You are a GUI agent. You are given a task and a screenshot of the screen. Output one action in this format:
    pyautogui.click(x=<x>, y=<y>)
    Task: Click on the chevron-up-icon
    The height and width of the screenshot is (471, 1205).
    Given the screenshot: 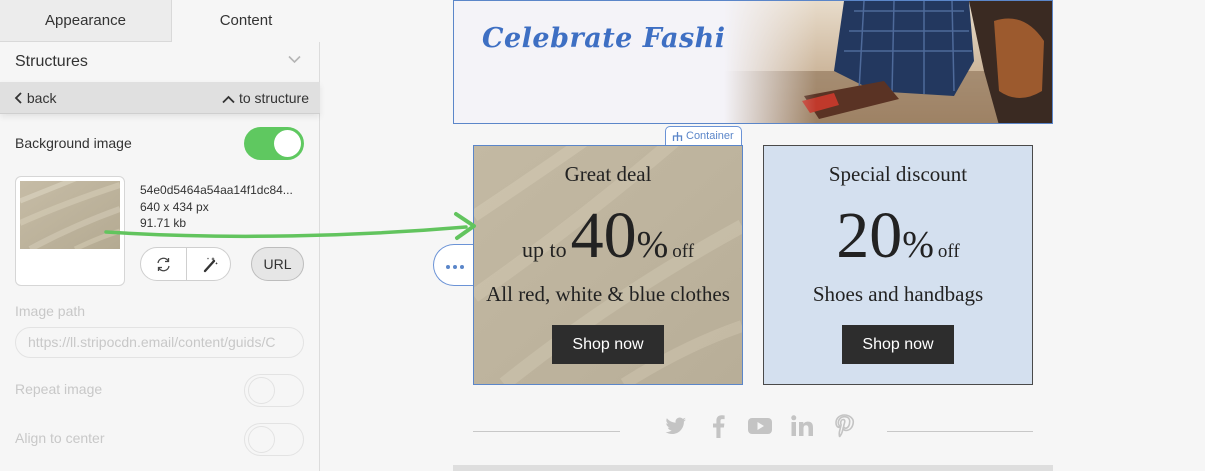 What is the action you would take?
    pyautogui.click(x=228, y=99)
    